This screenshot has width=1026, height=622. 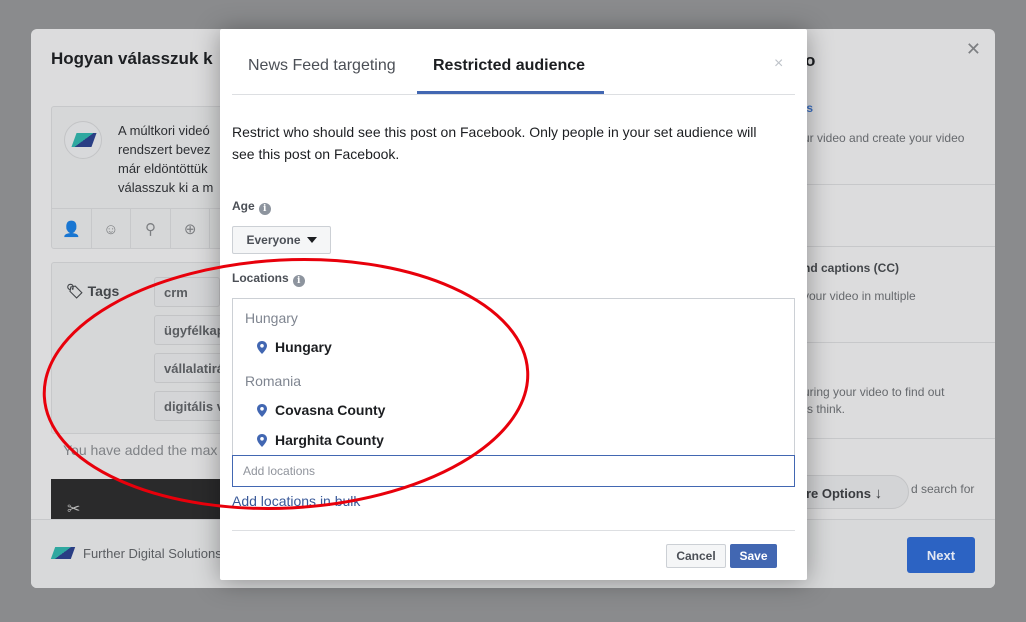 What do you see at coordinates (132, 58) in the screenshot?
I see `background-title: Hogyan válasszuk k` at bounding box center [132, 58].